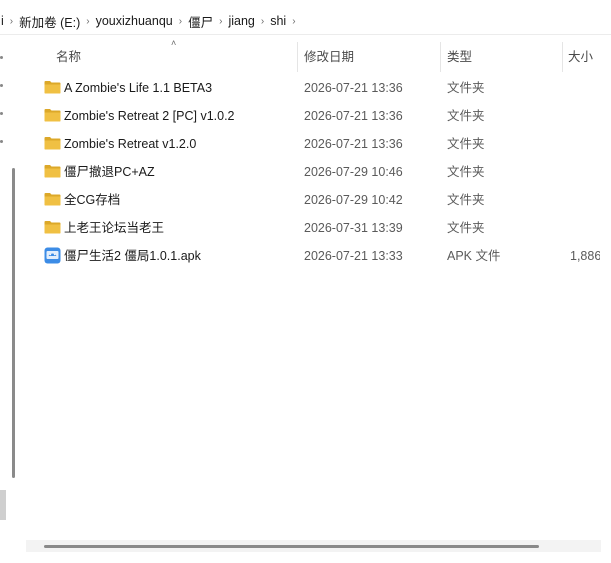 The height and width of the screenshot is (563, 611). I want to click on nav-pane-edge, so click(3, 505).